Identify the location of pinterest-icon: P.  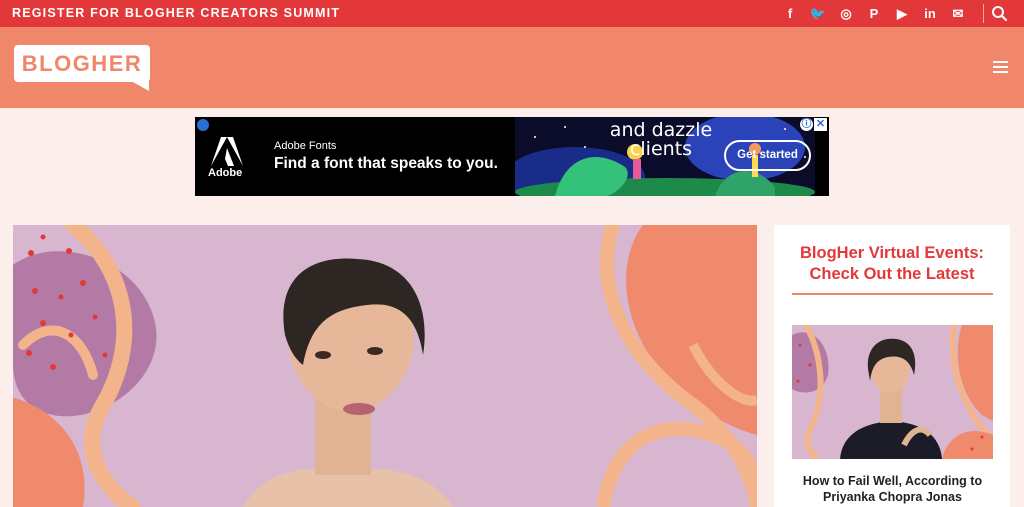
(874, 13).